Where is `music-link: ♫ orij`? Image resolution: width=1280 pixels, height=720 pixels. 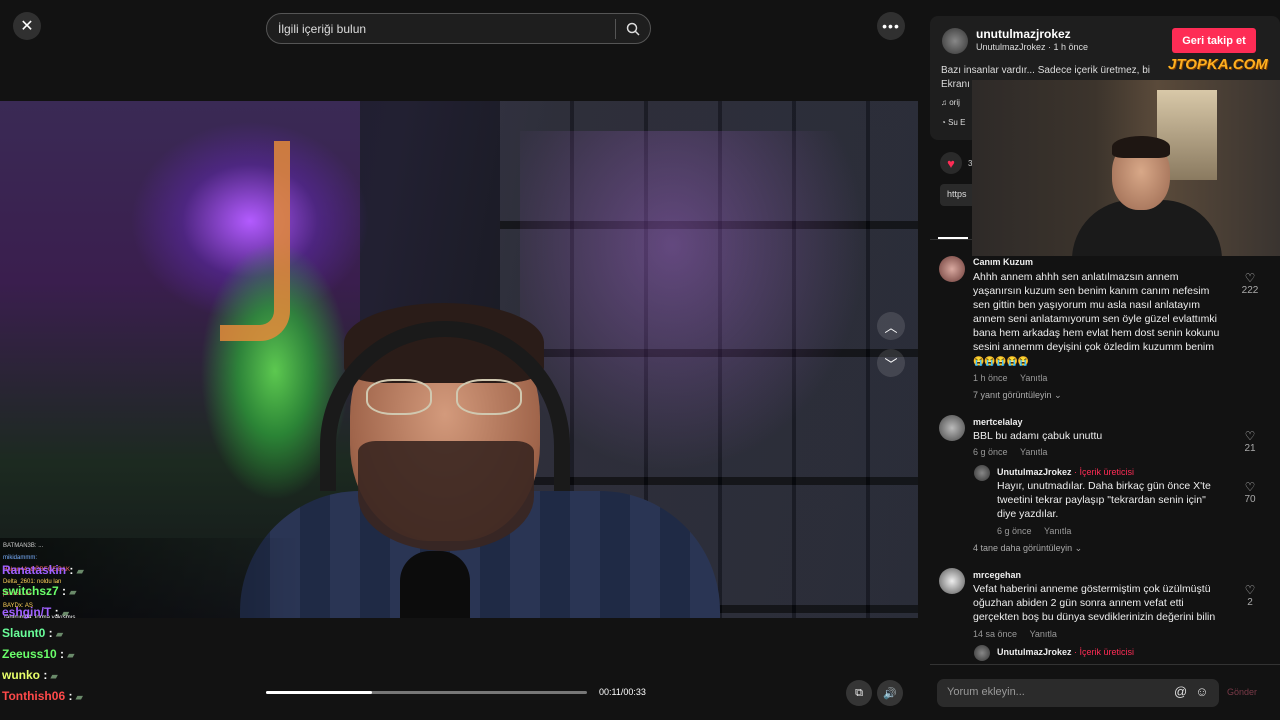 music-link: ♫ orij is located at coordinates (950, 102).